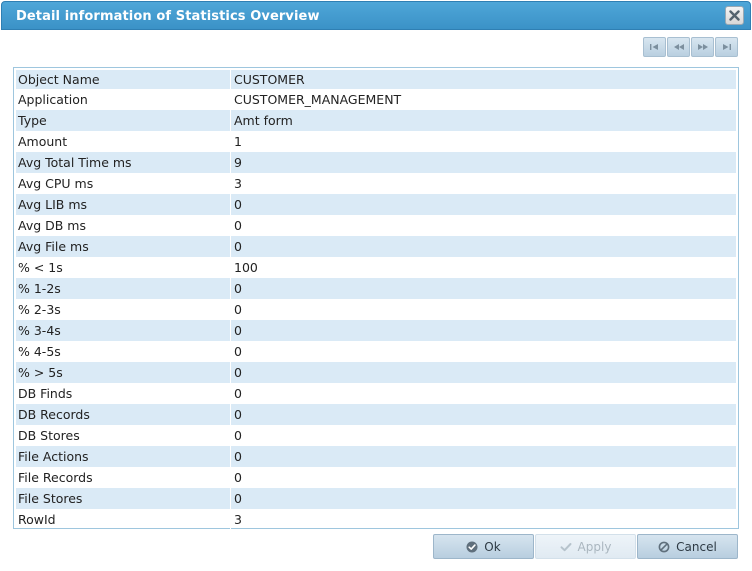  Describe the element at coordinates (123, 435) in the screenshot. I see `field-name: DB Stores` at that location.